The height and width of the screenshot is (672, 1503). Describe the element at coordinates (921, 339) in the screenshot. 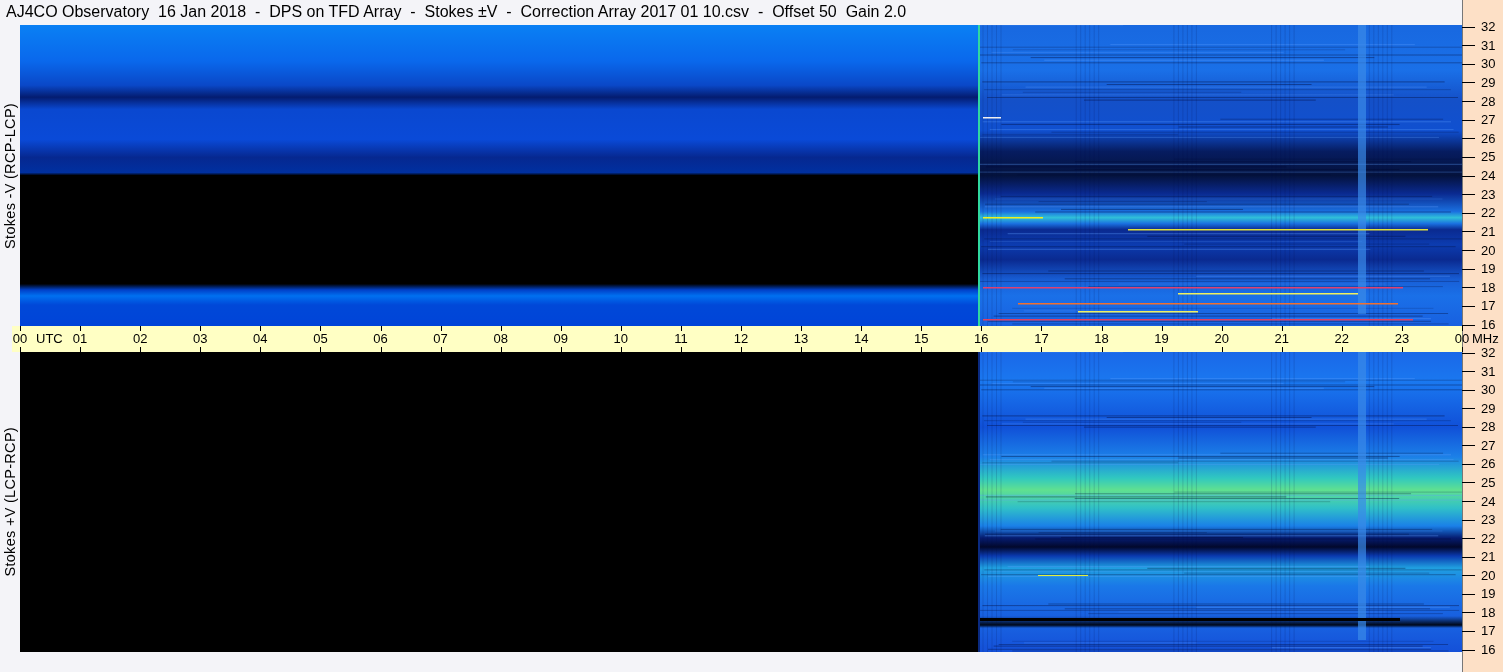

I see `time-label: 15` at that location.